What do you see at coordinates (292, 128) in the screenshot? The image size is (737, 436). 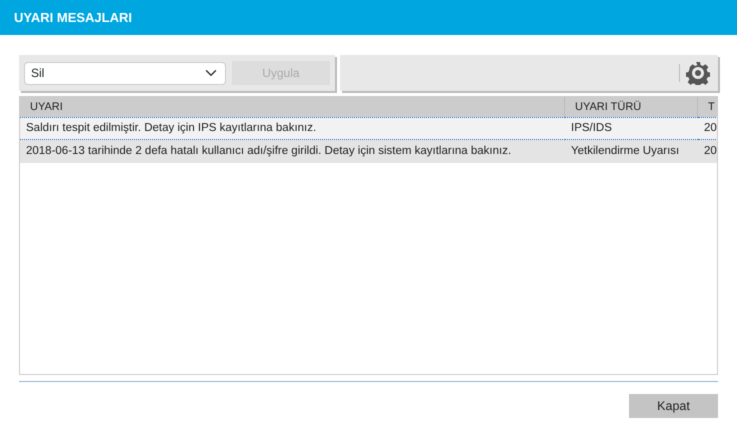 I see `table-cell: Saldırı tespit edilmiştir. Detay için IPS kayıtlarına bakınız.` at bounding box center [292, 128].